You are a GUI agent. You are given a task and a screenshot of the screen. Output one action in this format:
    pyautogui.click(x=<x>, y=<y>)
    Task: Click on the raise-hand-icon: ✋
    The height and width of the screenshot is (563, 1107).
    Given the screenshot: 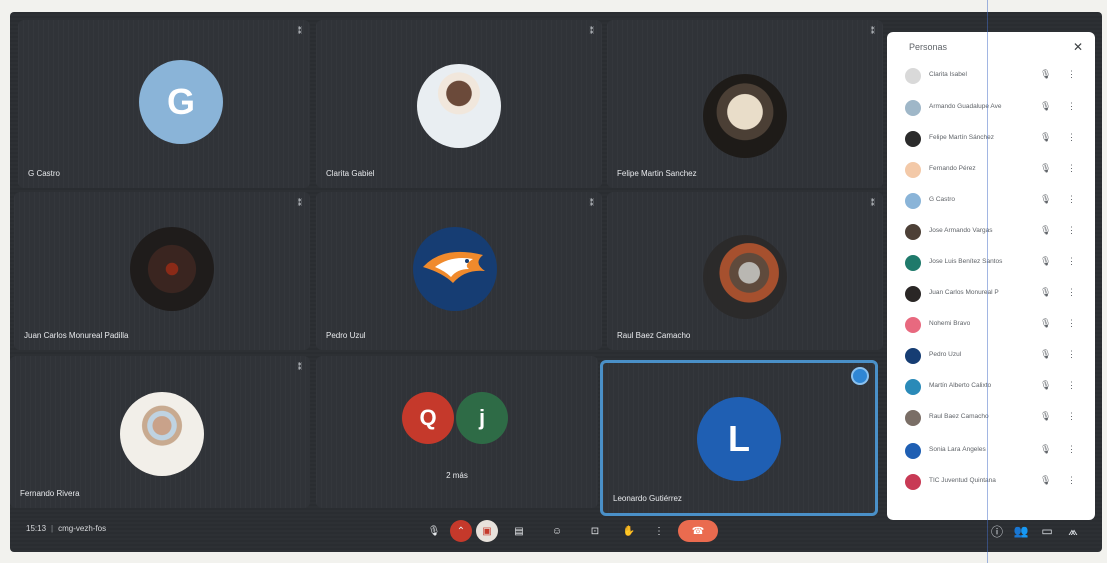 What is the action you would take?
    pyautogui.click(x=629, y=531)
    